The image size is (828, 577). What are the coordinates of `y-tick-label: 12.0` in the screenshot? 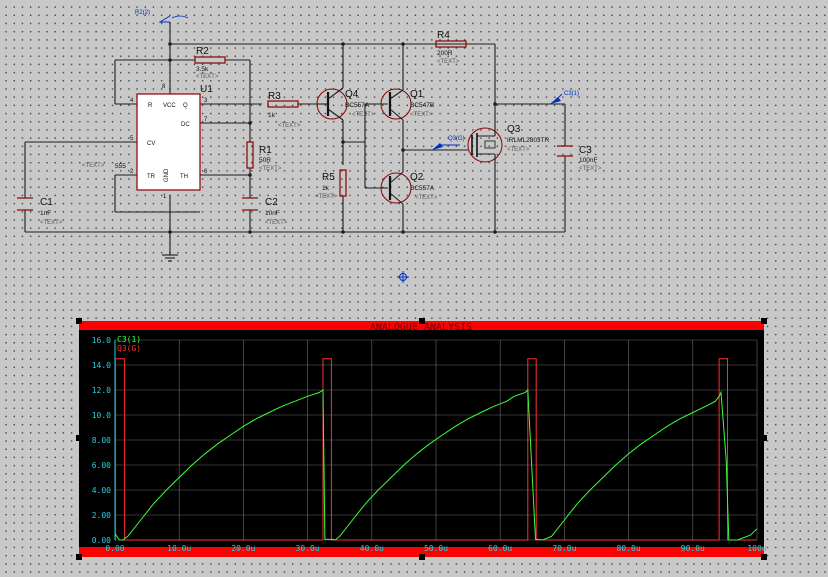 It's located at (101, 390).